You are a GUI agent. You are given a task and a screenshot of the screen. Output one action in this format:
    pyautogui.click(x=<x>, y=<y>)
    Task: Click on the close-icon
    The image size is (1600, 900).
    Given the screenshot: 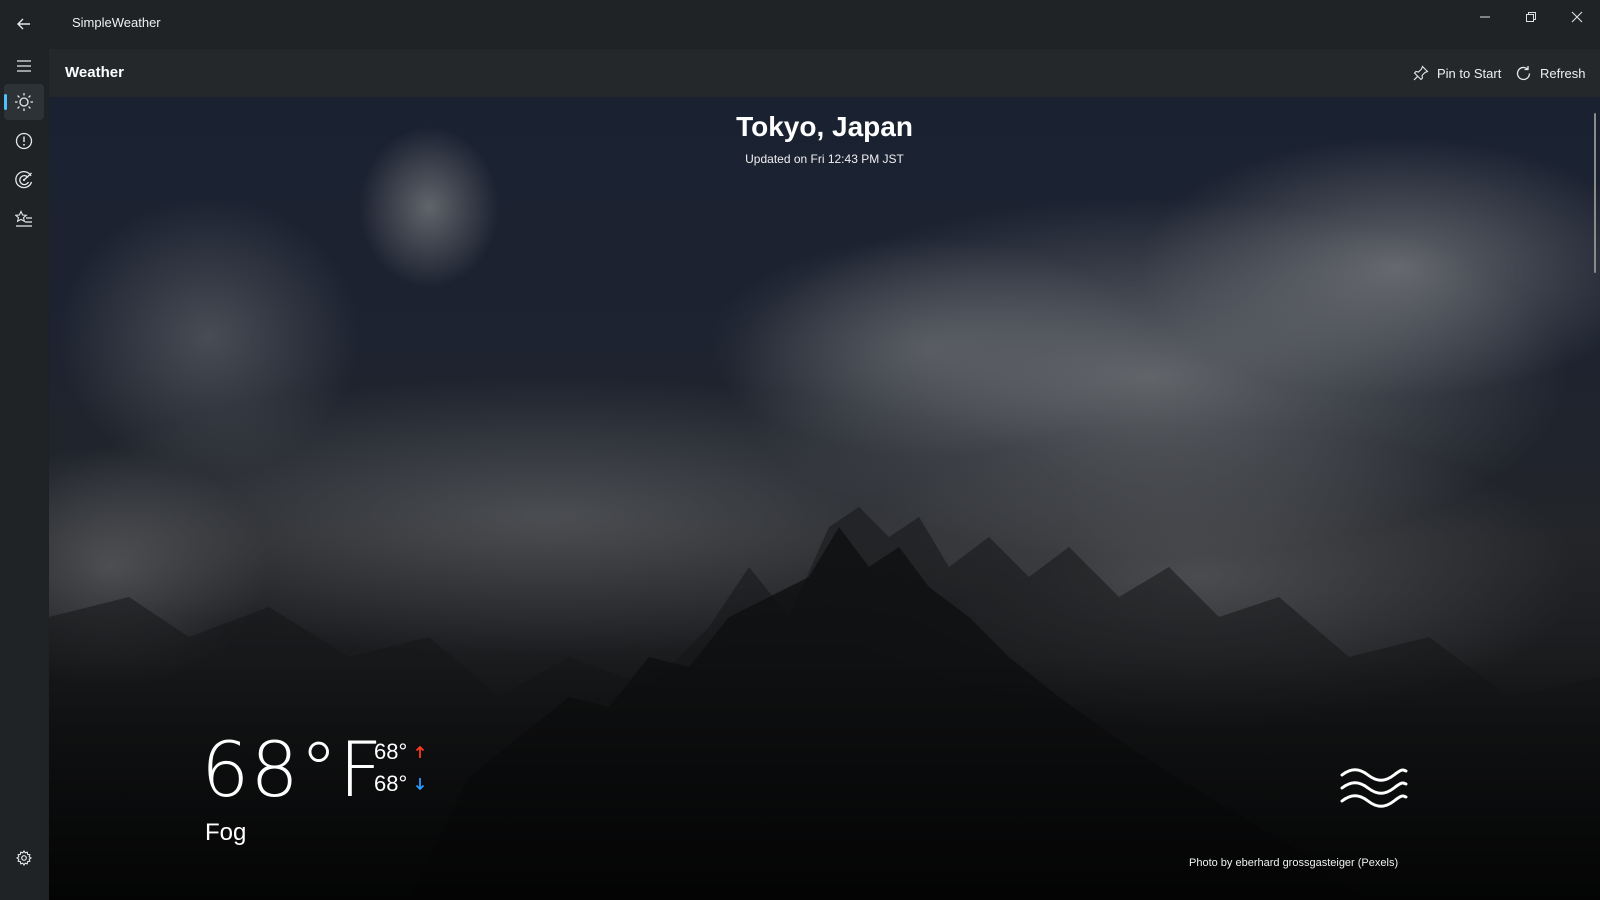 What is the action you would take?
    pyautogui.click(x=1577, y=17)
    